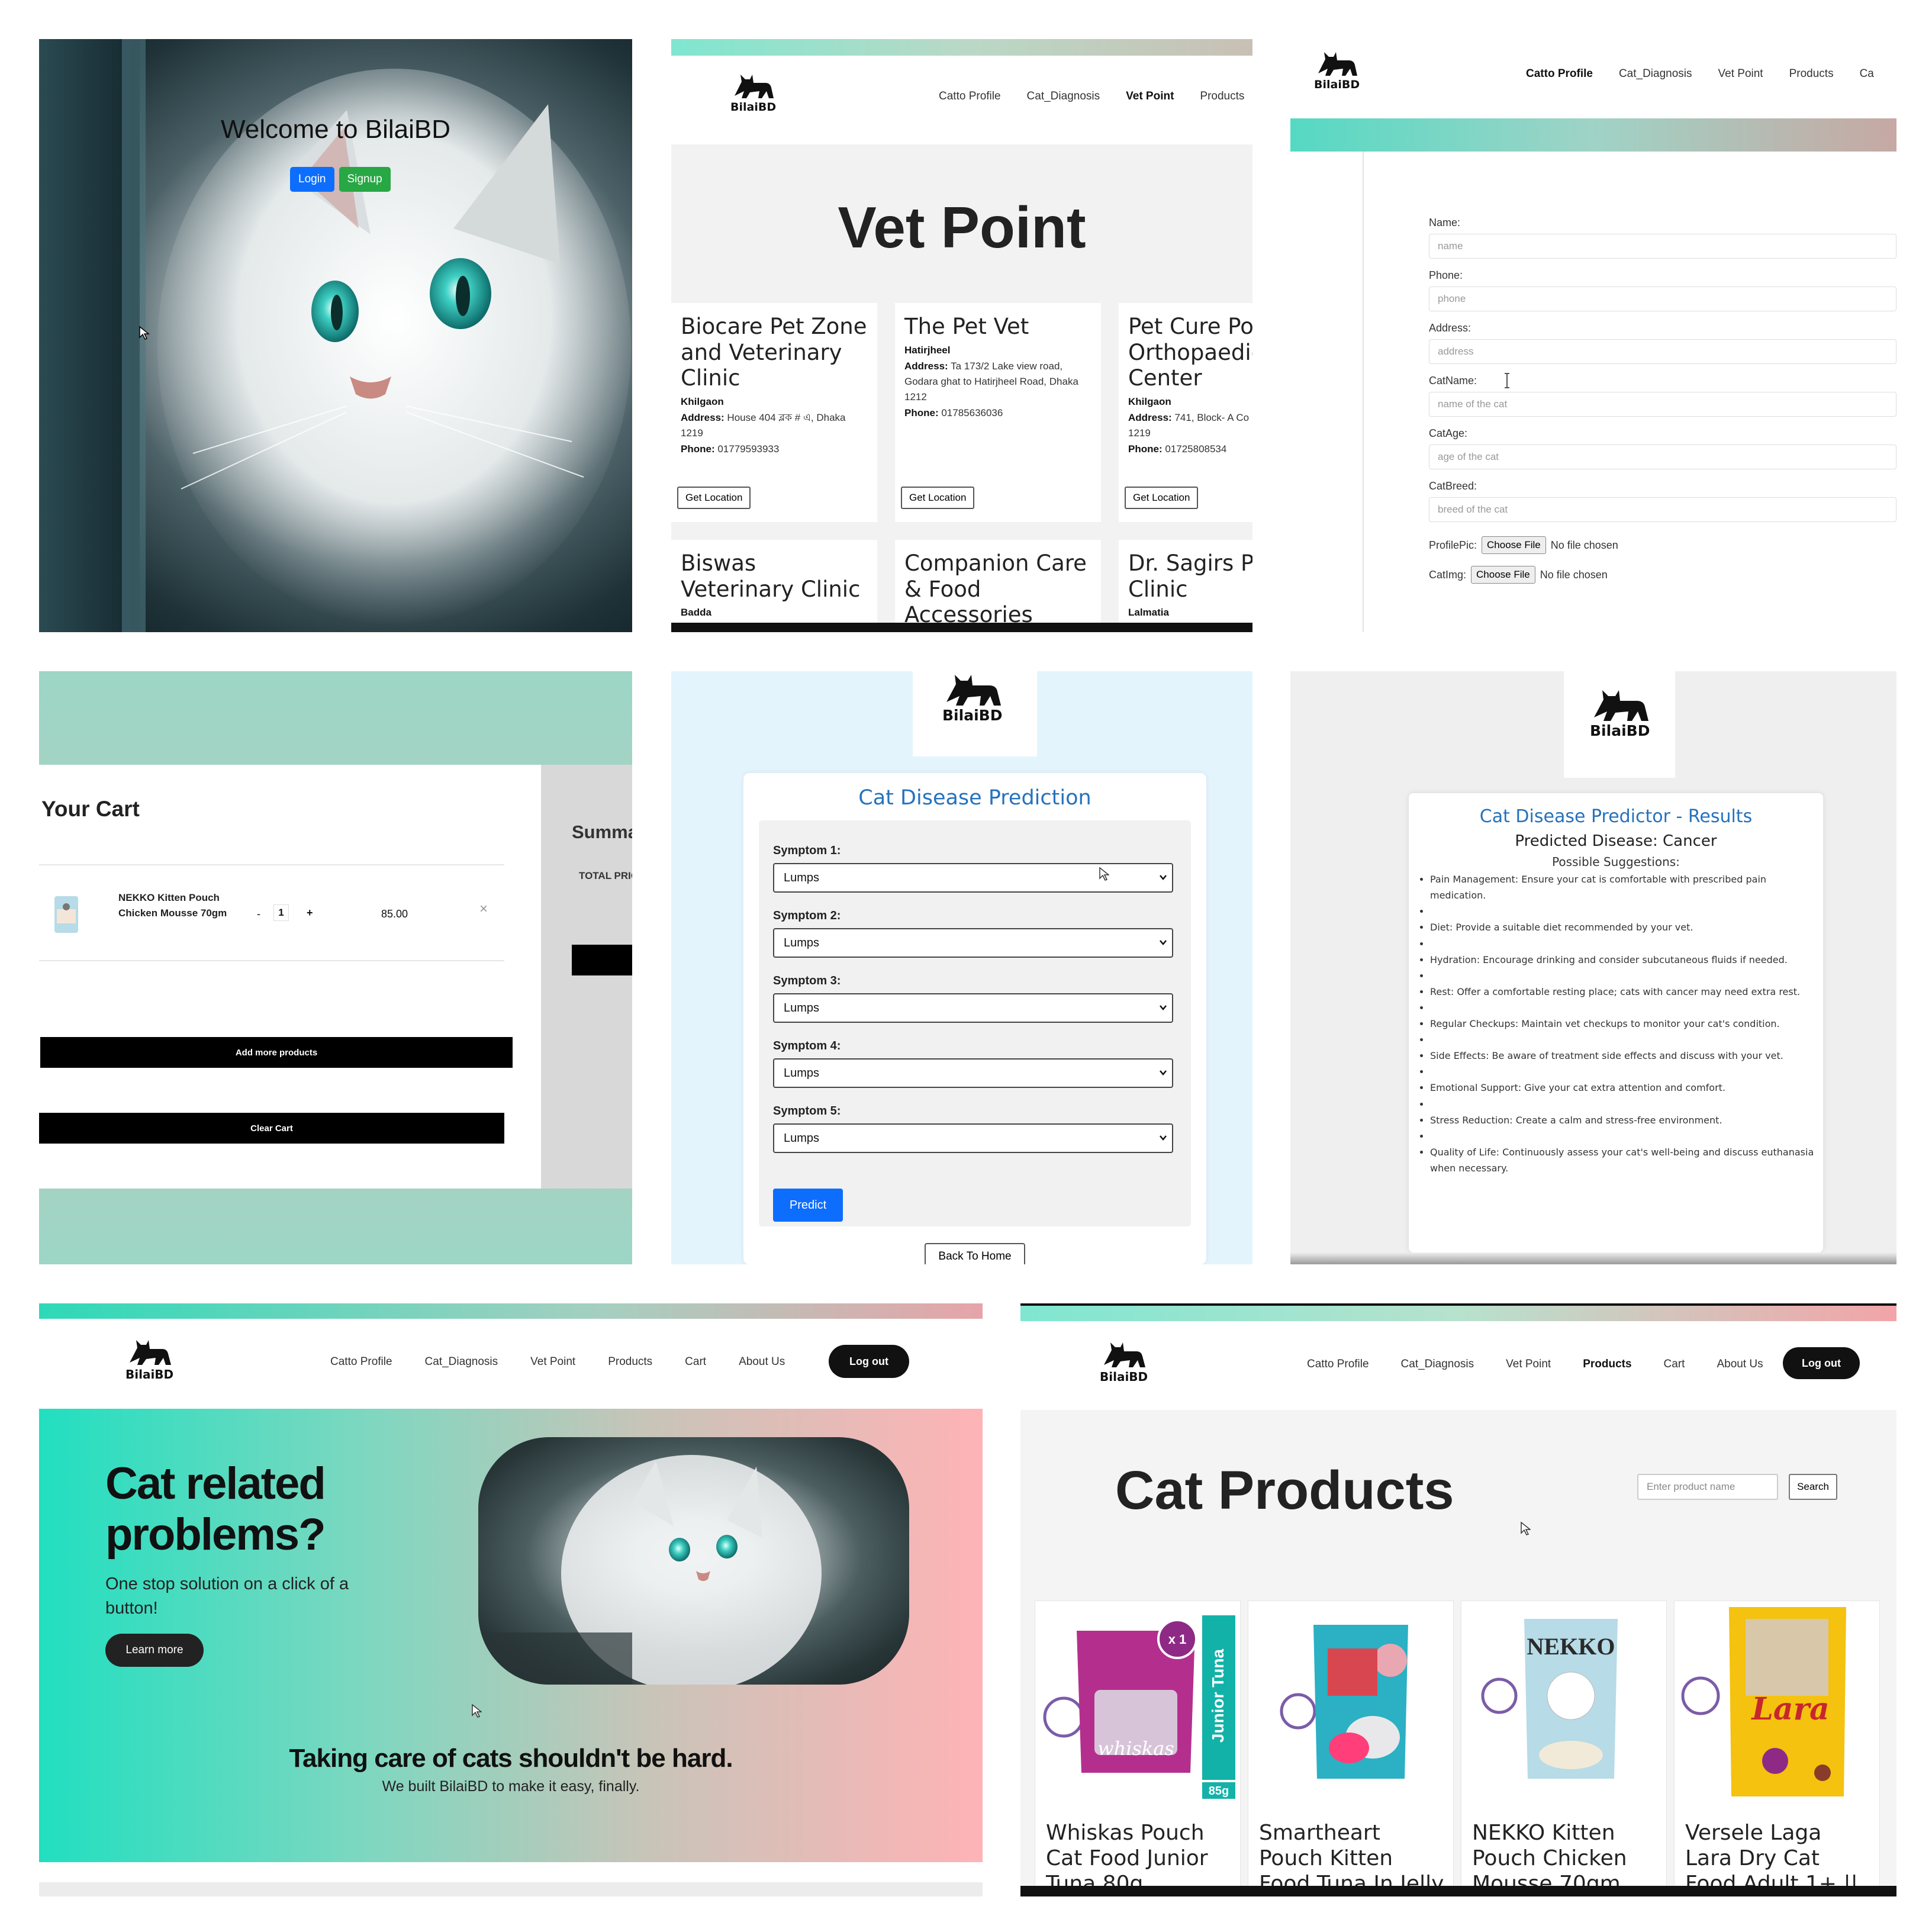  What do you see at coordinates (1163, 1008) in the screenshot?
I see `chevron-down-icon` at bounding box center [1163, 1008].